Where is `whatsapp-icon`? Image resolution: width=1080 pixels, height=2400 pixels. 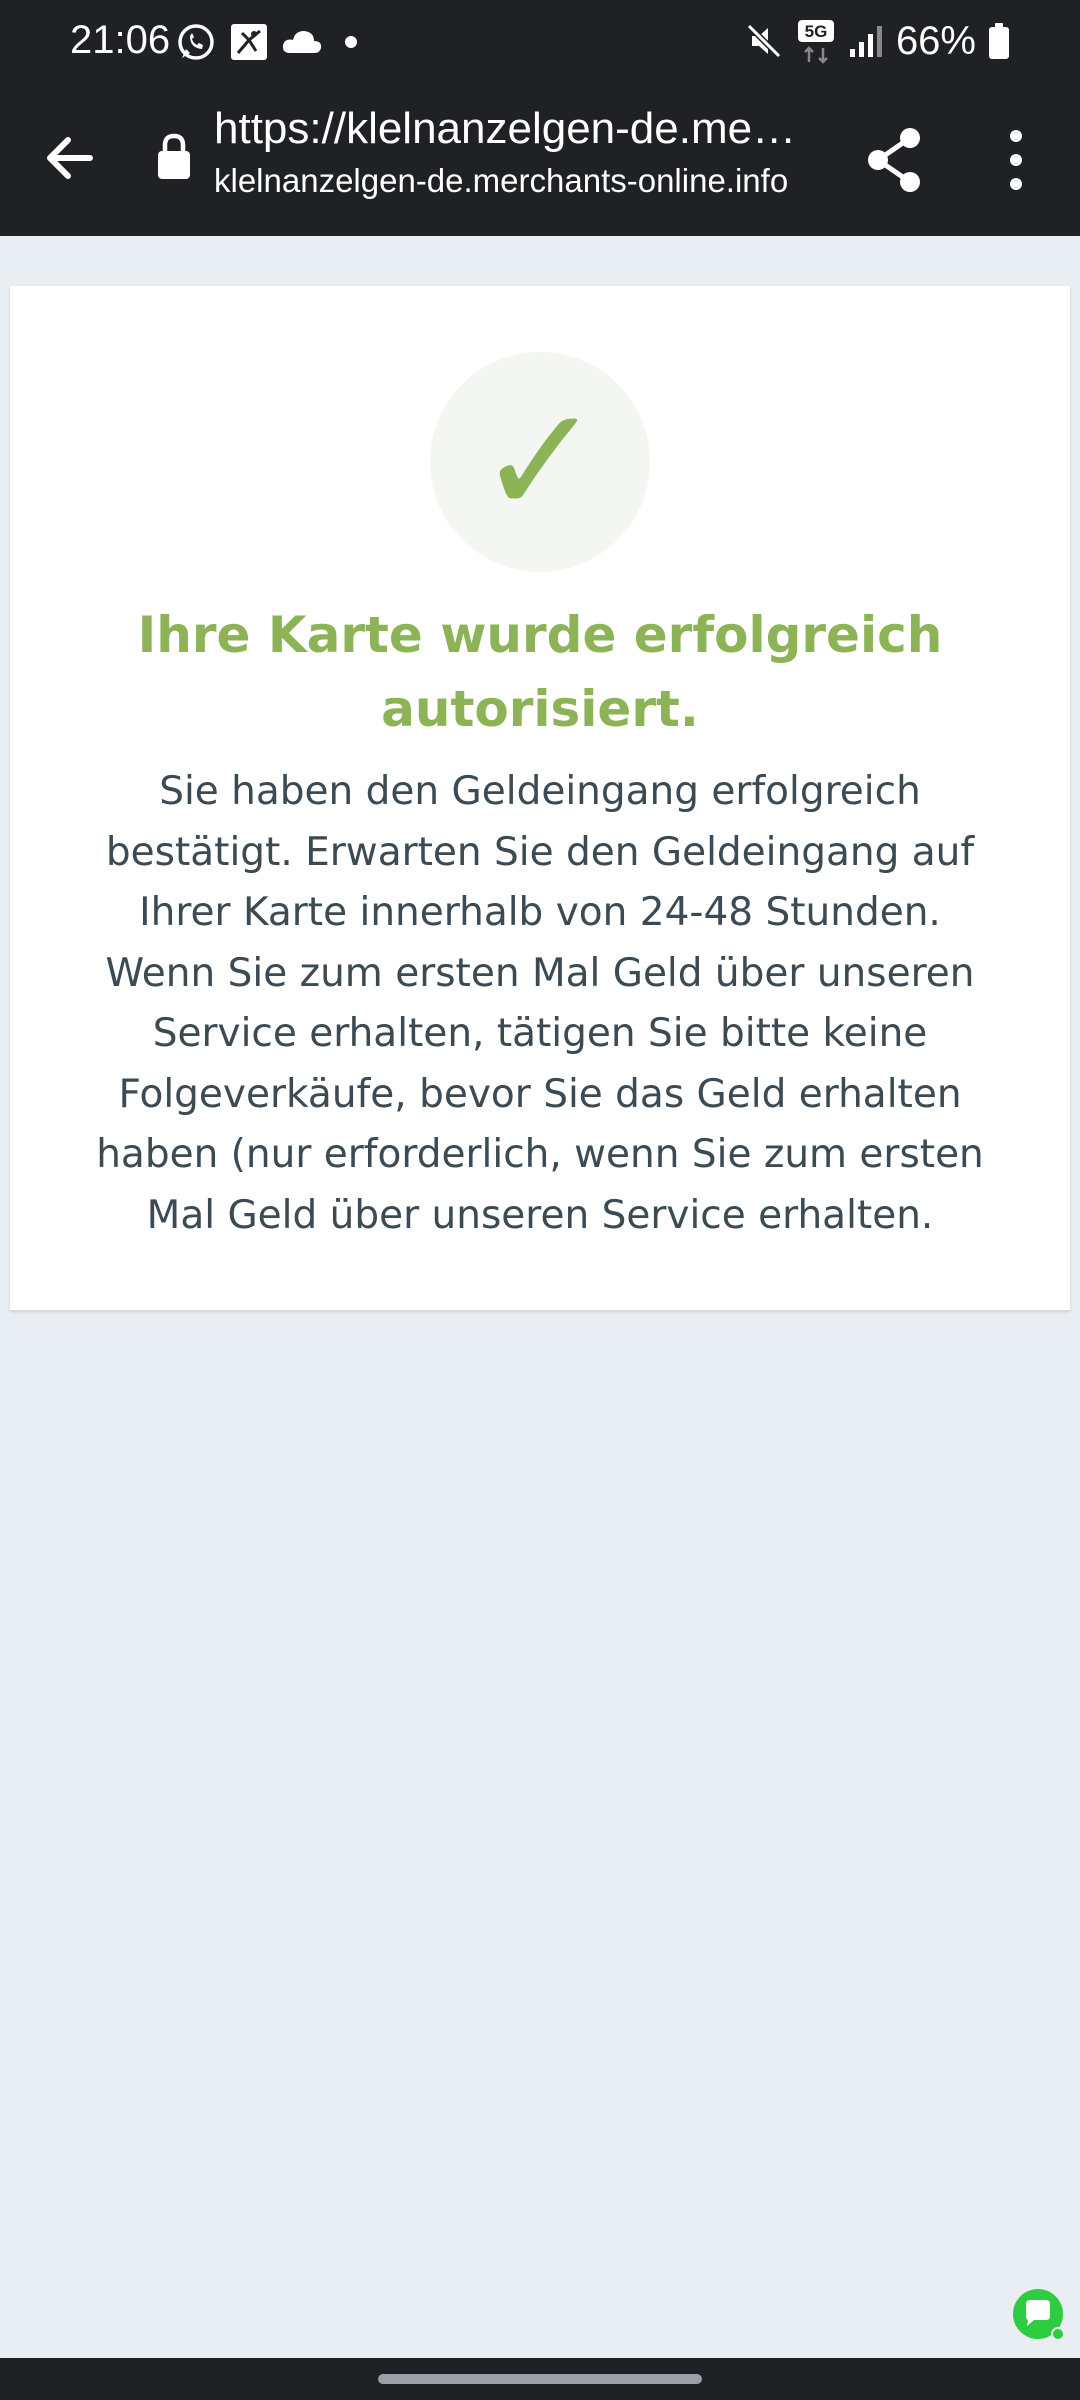 whatsapp-icon is located at coordinates (196, 42).